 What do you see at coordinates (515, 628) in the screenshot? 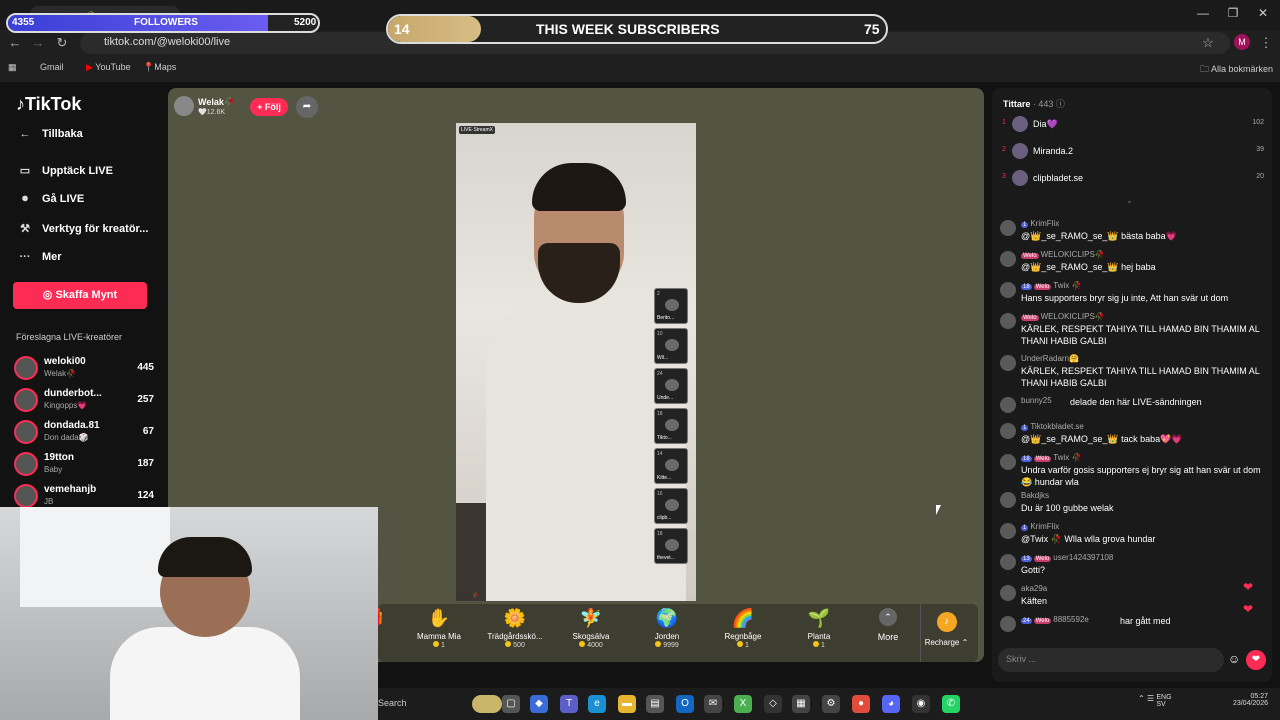
I see `gift-item: 🌼 Trädgårdsskö... 500` at bounding box center [515, 628].